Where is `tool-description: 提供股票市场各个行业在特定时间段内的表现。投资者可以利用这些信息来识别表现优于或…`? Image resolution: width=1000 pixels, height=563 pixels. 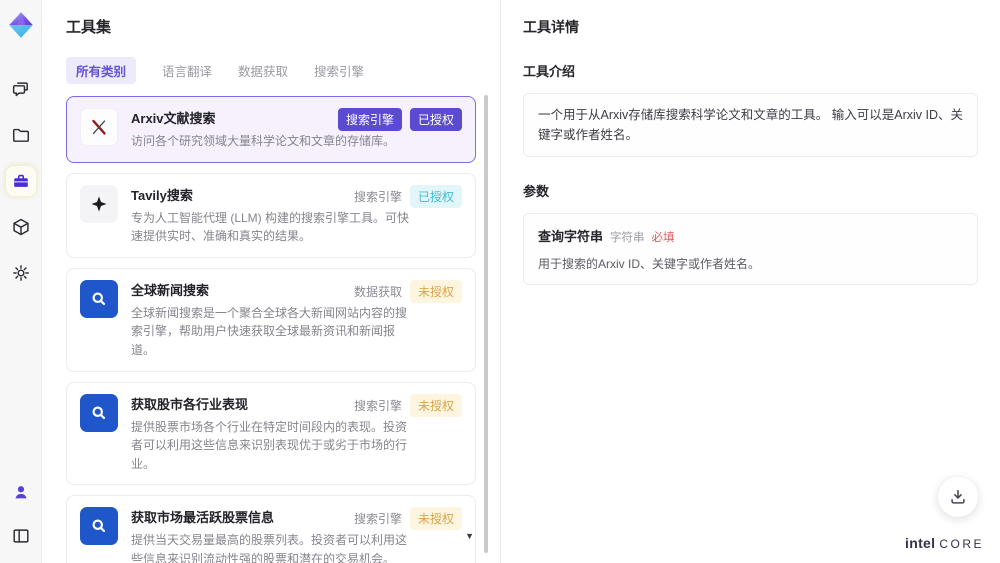
tool-description: 提供股票市场各个行业在特定时间段内的表现。投资者可以利用这些信息来识别表现优于或… is located at coordinates (269, 445).